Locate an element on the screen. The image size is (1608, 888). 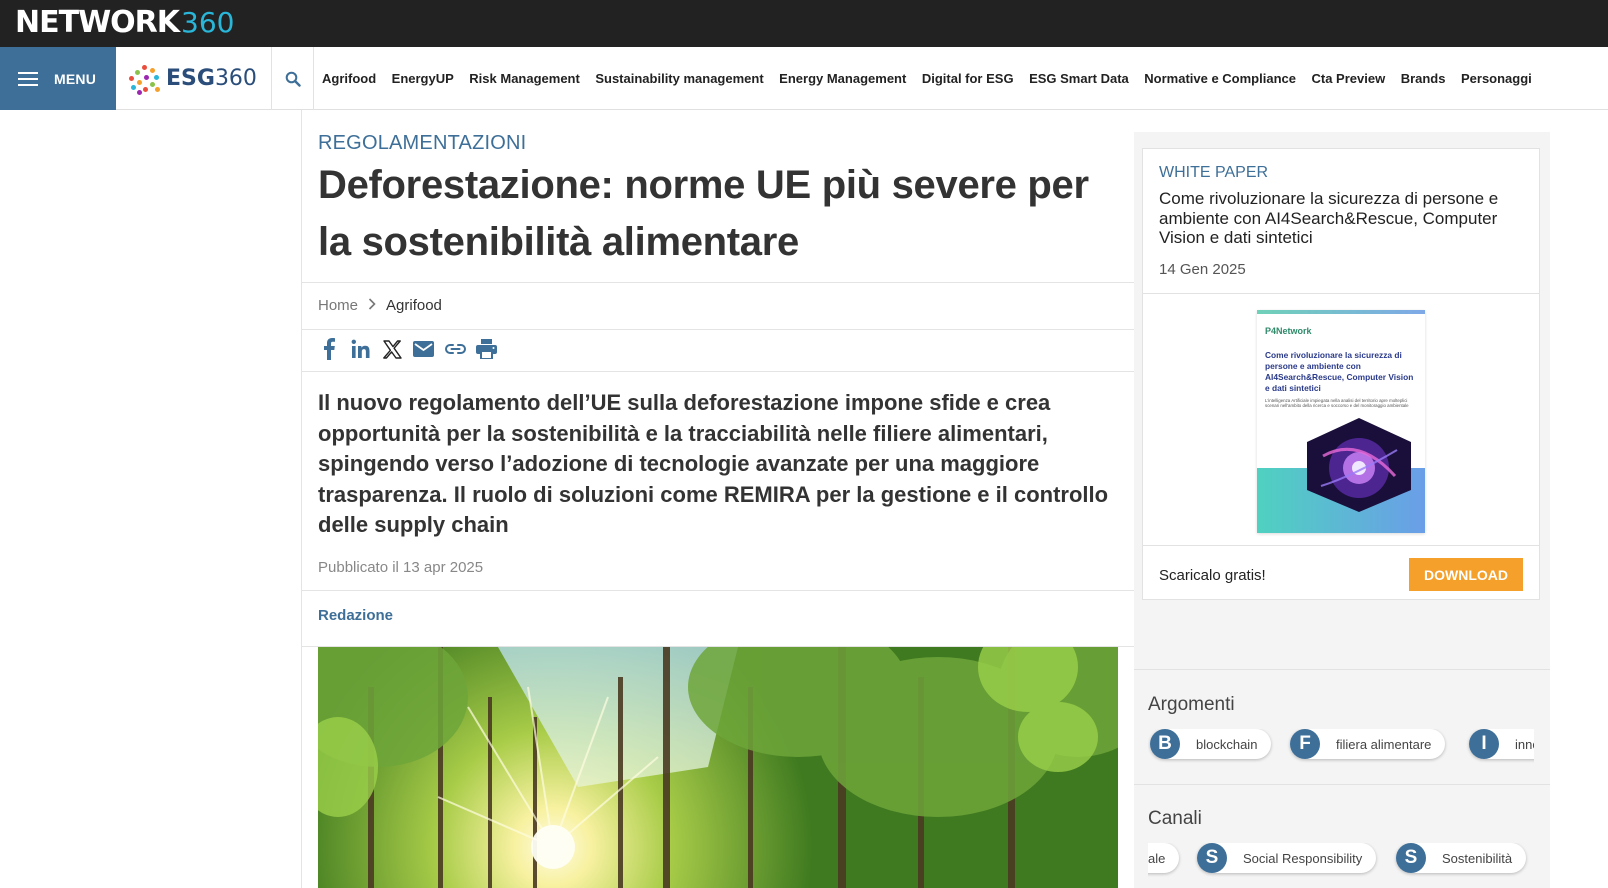
nav-link-normative-compliance: Normative e Compliance is located at coordinates (1220, 78).